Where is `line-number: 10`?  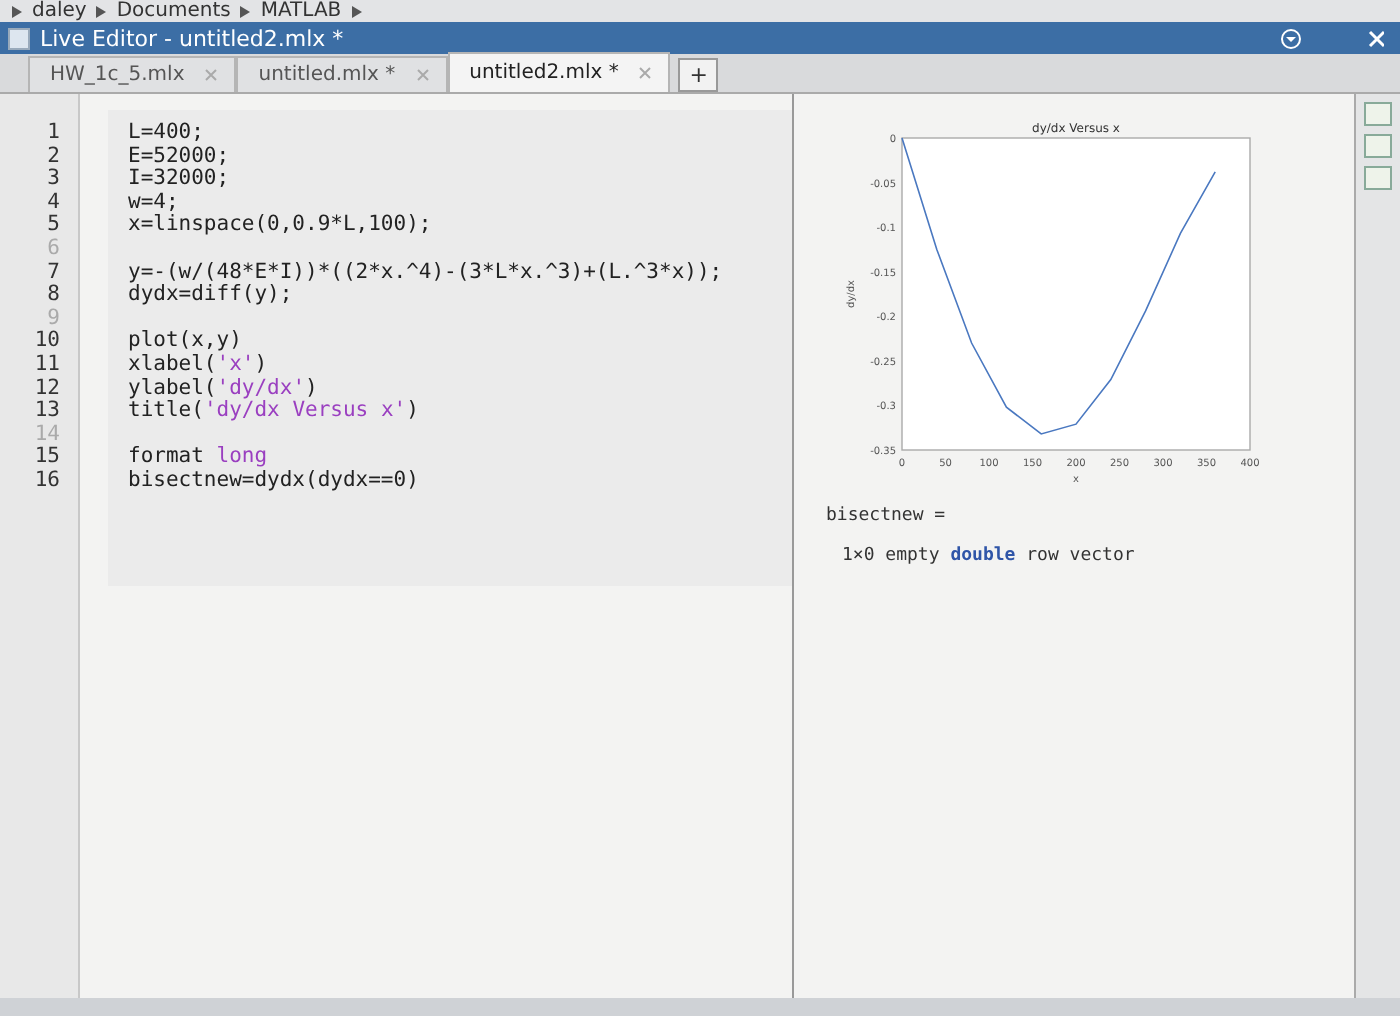
line-number: 10 is located at coordinates (47, 342).